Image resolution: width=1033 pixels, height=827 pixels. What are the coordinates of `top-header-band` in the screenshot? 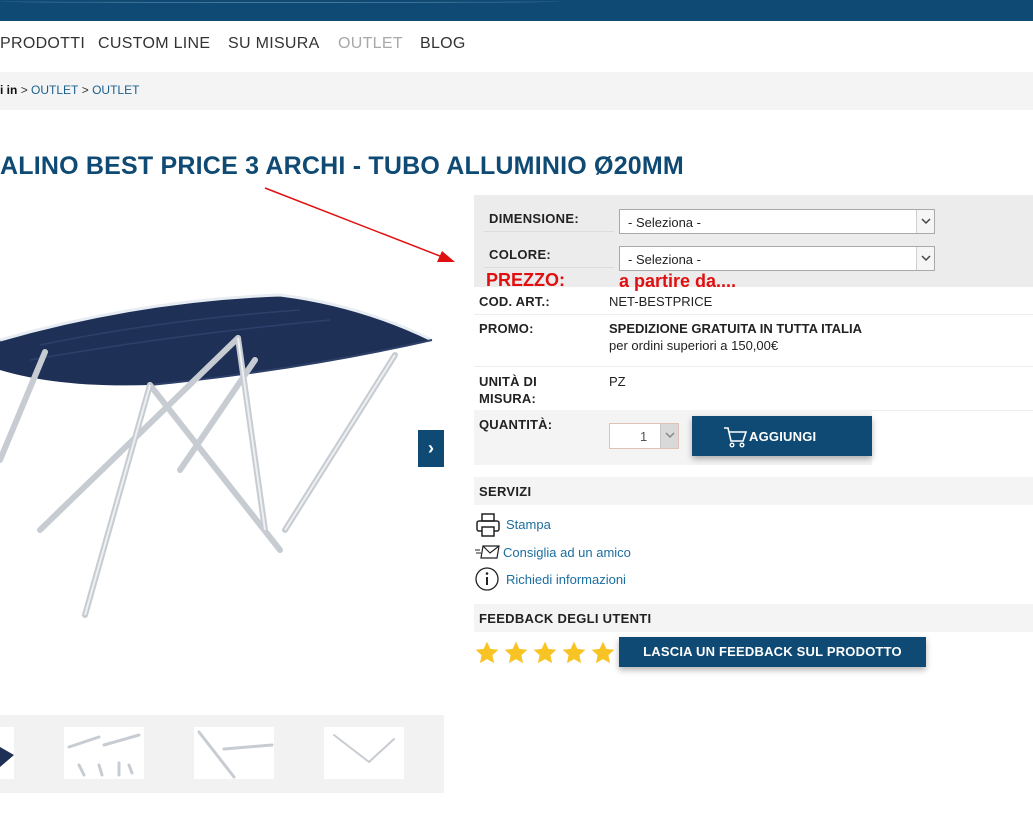 It's located at (516, 10).